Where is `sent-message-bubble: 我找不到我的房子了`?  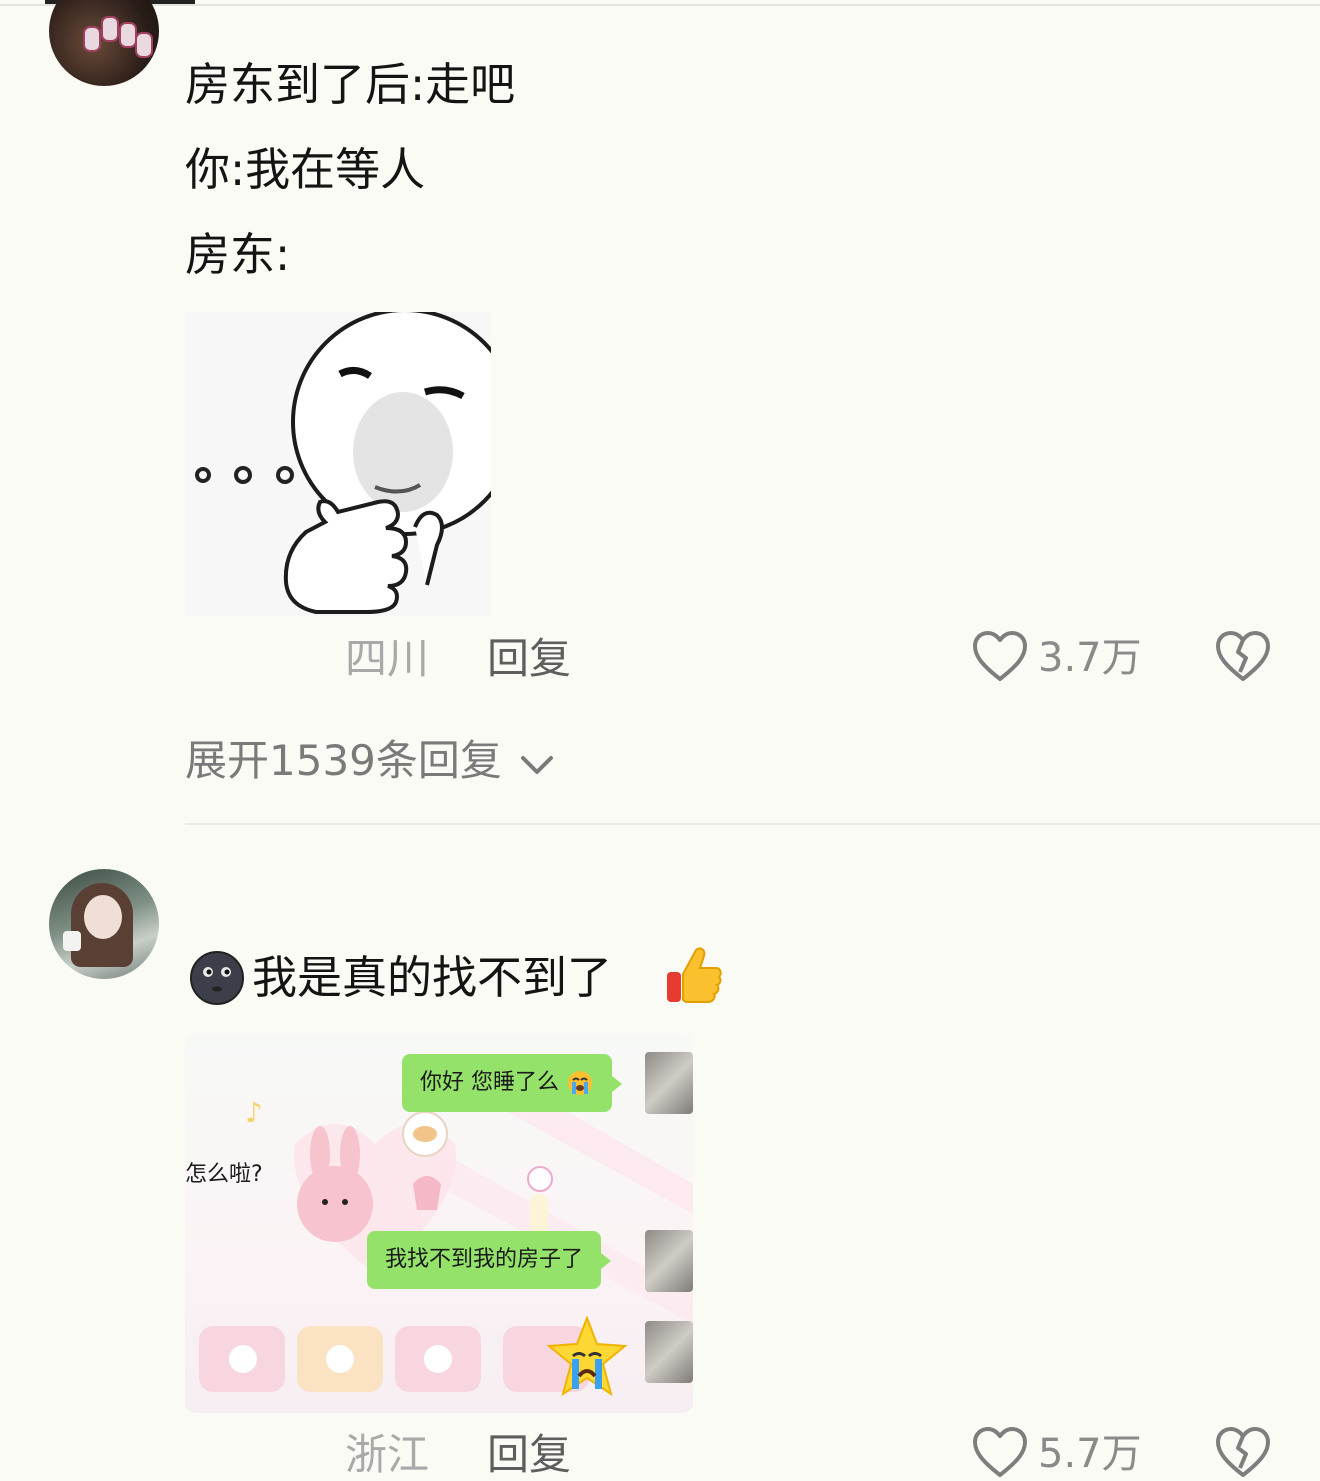 sent-message-bubble: 我找不到我的房子了 is located at coordinates (489, 1260).